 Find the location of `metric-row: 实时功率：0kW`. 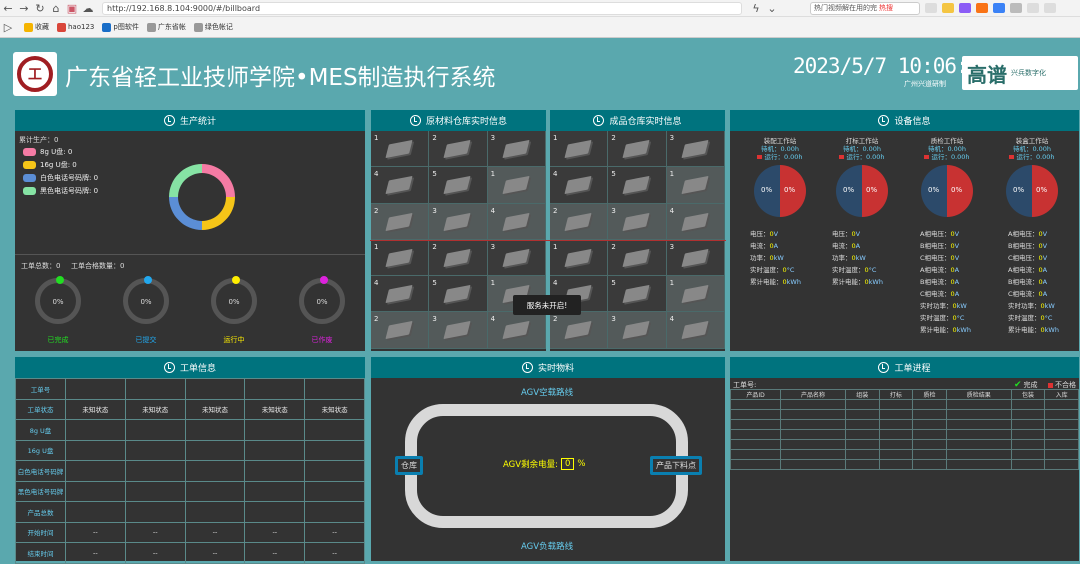

metric-row: 实时功率：0kW is located at coordinates (943, 306).